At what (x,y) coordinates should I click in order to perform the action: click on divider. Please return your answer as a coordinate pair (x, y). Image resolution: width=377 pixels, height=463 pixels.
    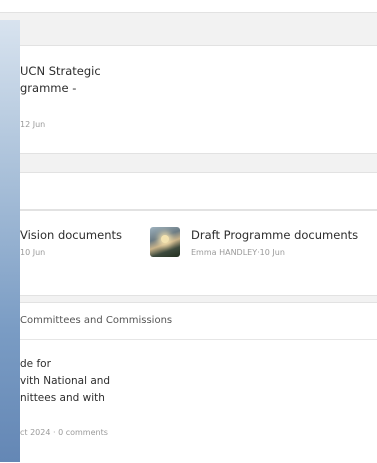
    Looking at the image, I should click on (188, 339).